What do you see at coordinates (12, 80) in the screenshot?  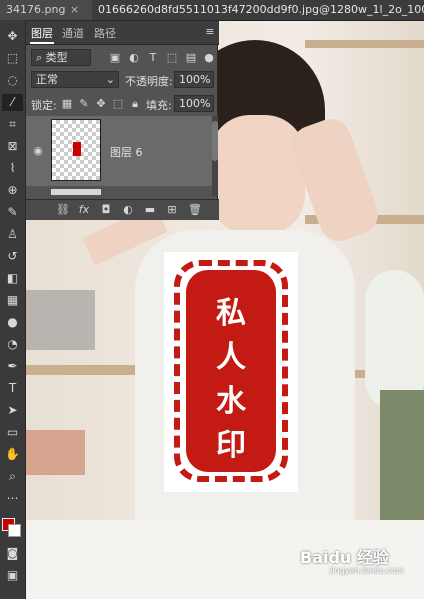 I see `lasso-icon: ◌` at bounding box center [12, 80].